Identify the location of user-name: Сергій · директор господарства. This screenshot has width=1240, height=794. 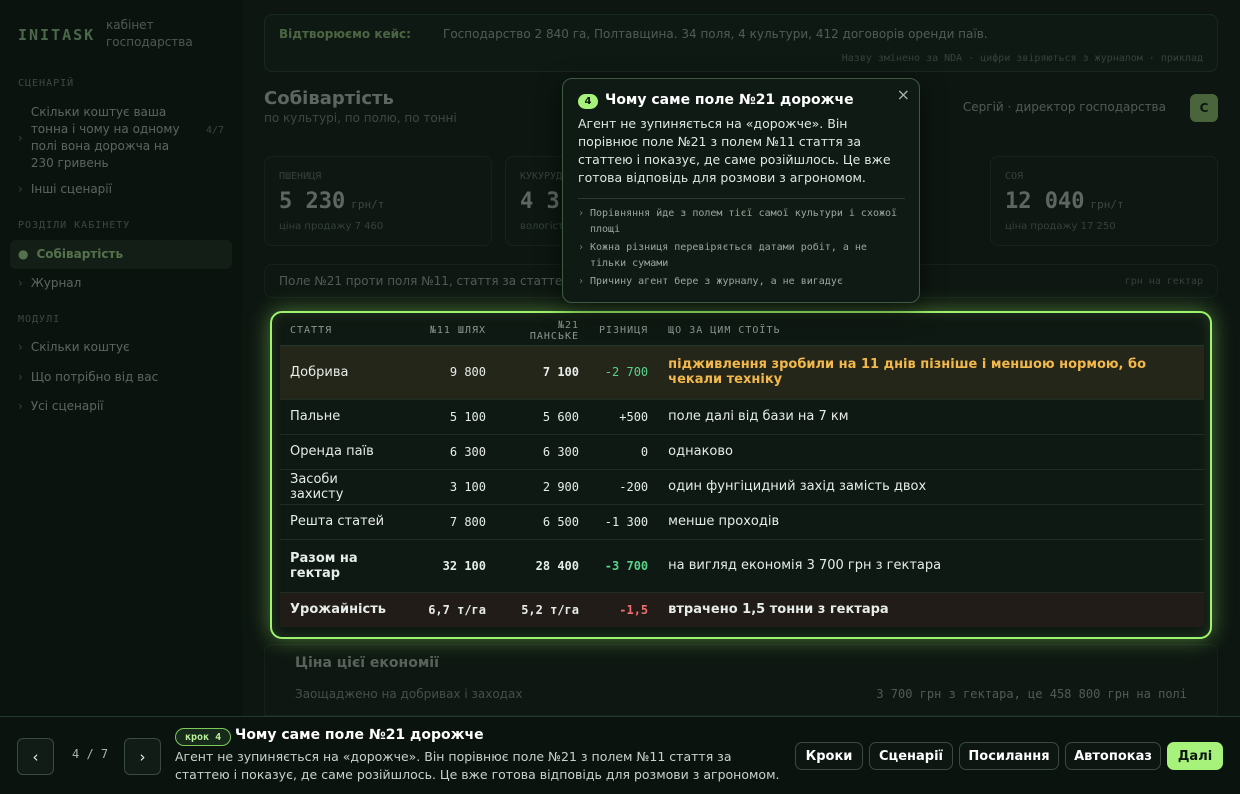
(1064, 107).